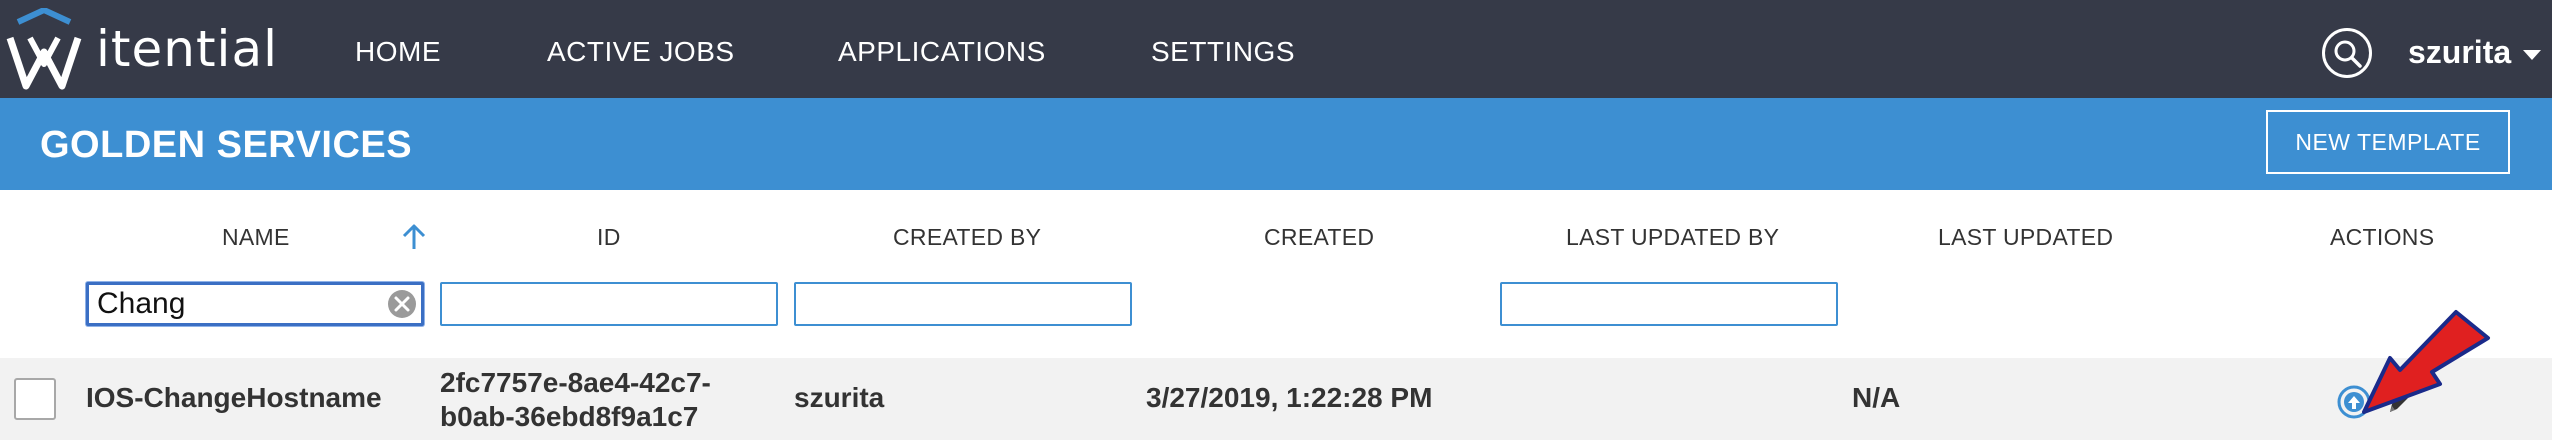 The width and height of the screenshot is (2552, 440). What do you see at coordinates (1876, 397) in the screenshot?
I see `row-last-updated: N/A` at bounding box center [1876, 397].